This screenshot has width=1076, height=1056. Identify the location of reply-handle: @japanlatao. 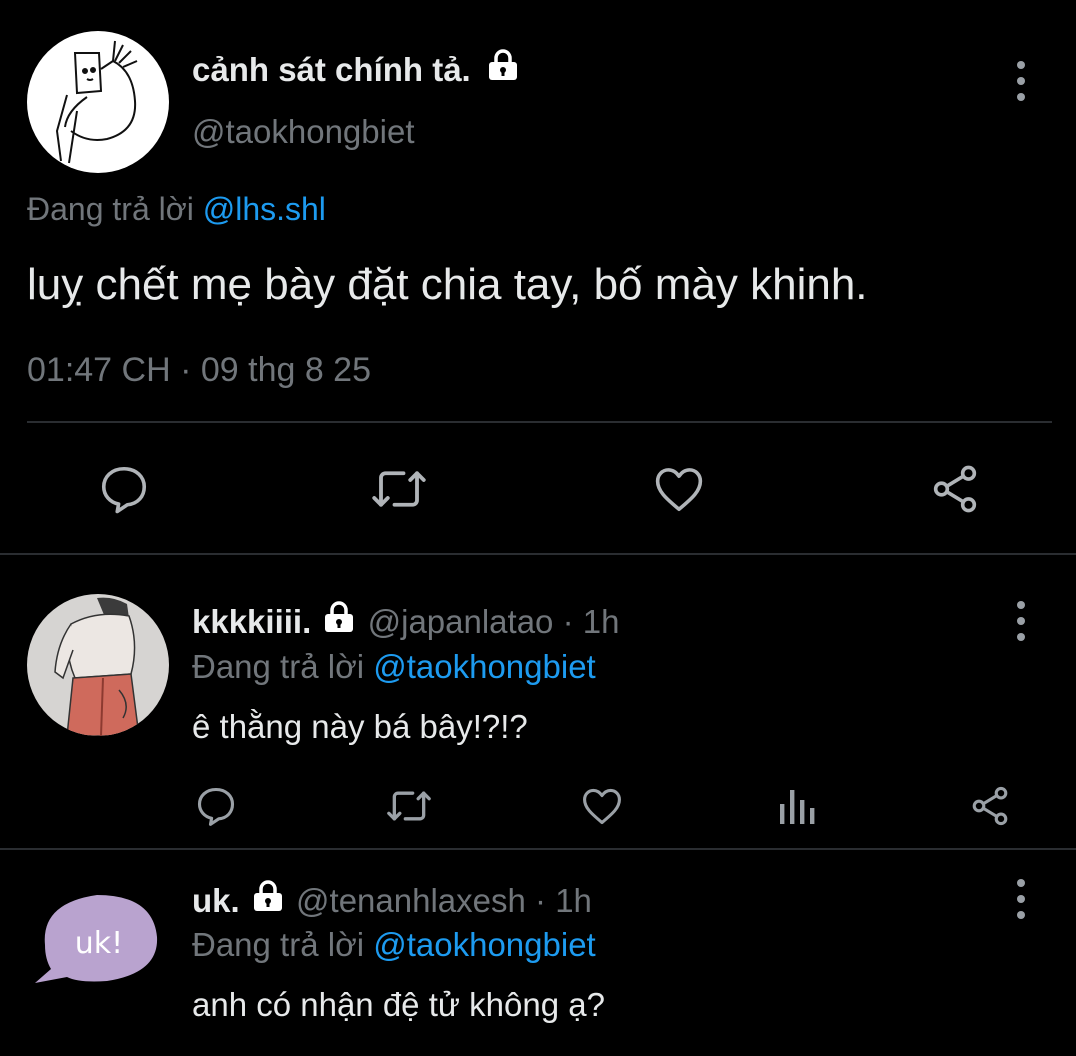
(461, 621).